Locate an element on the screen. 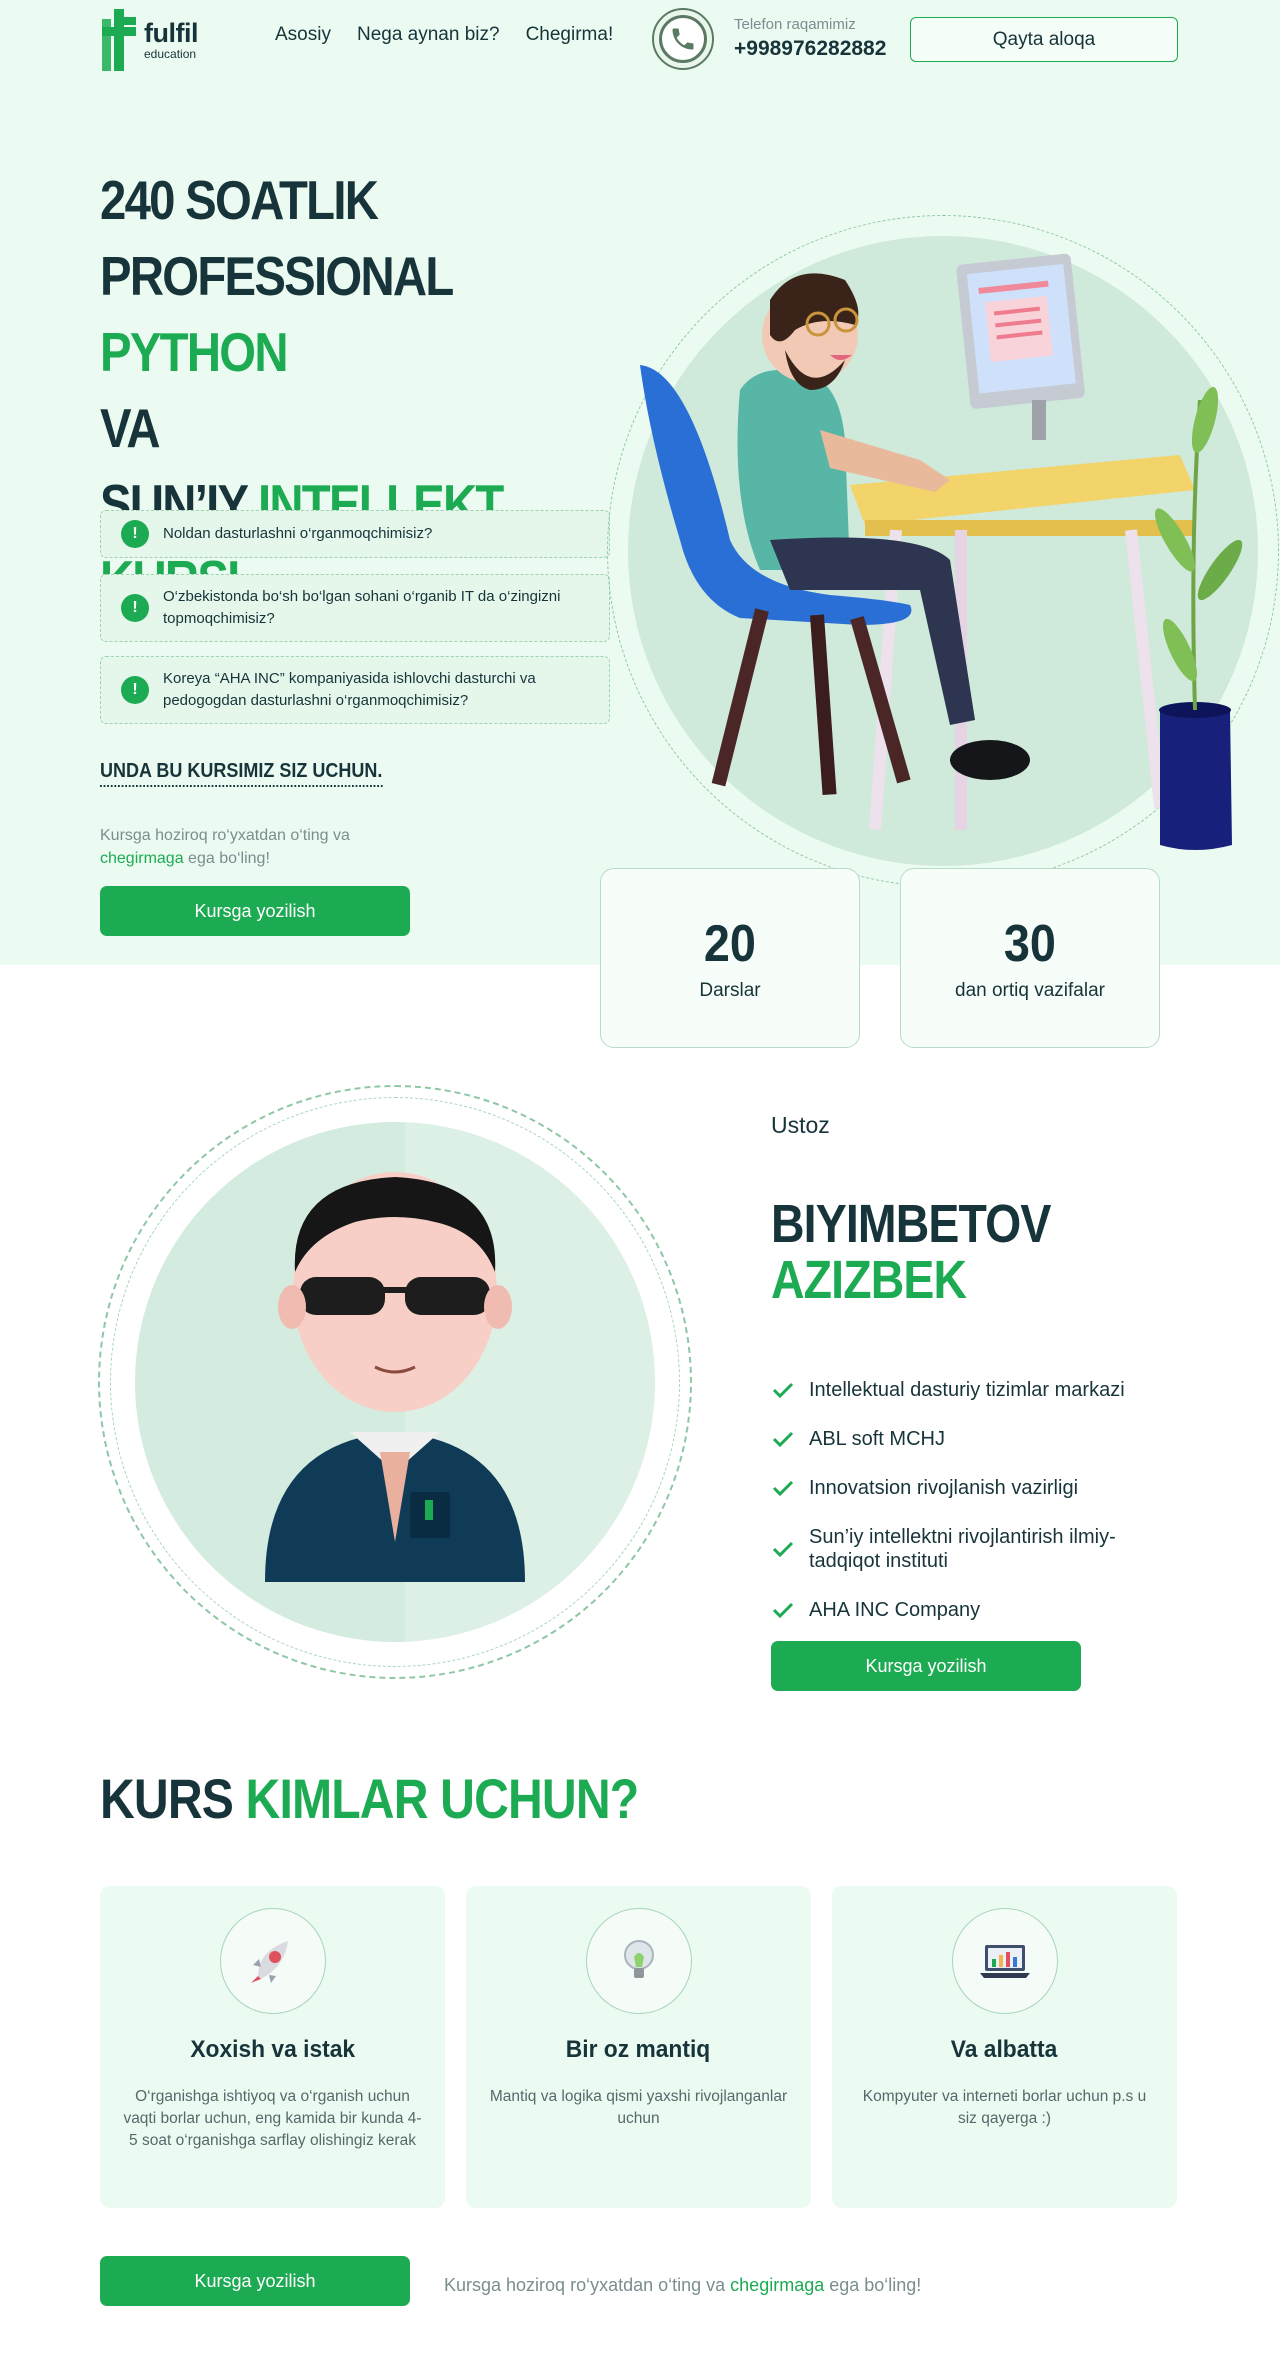 This screenshot has height=2380, width=1280. hero-title-line-2: PROFESSIONAL PYTHON is located at coordinates (323, 314).